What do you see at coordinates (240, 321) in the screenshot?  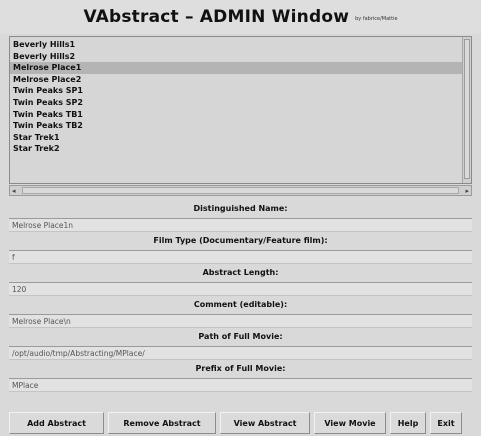 I see `comment-field: Melrose Place\n` at bounding box center [240, 321].